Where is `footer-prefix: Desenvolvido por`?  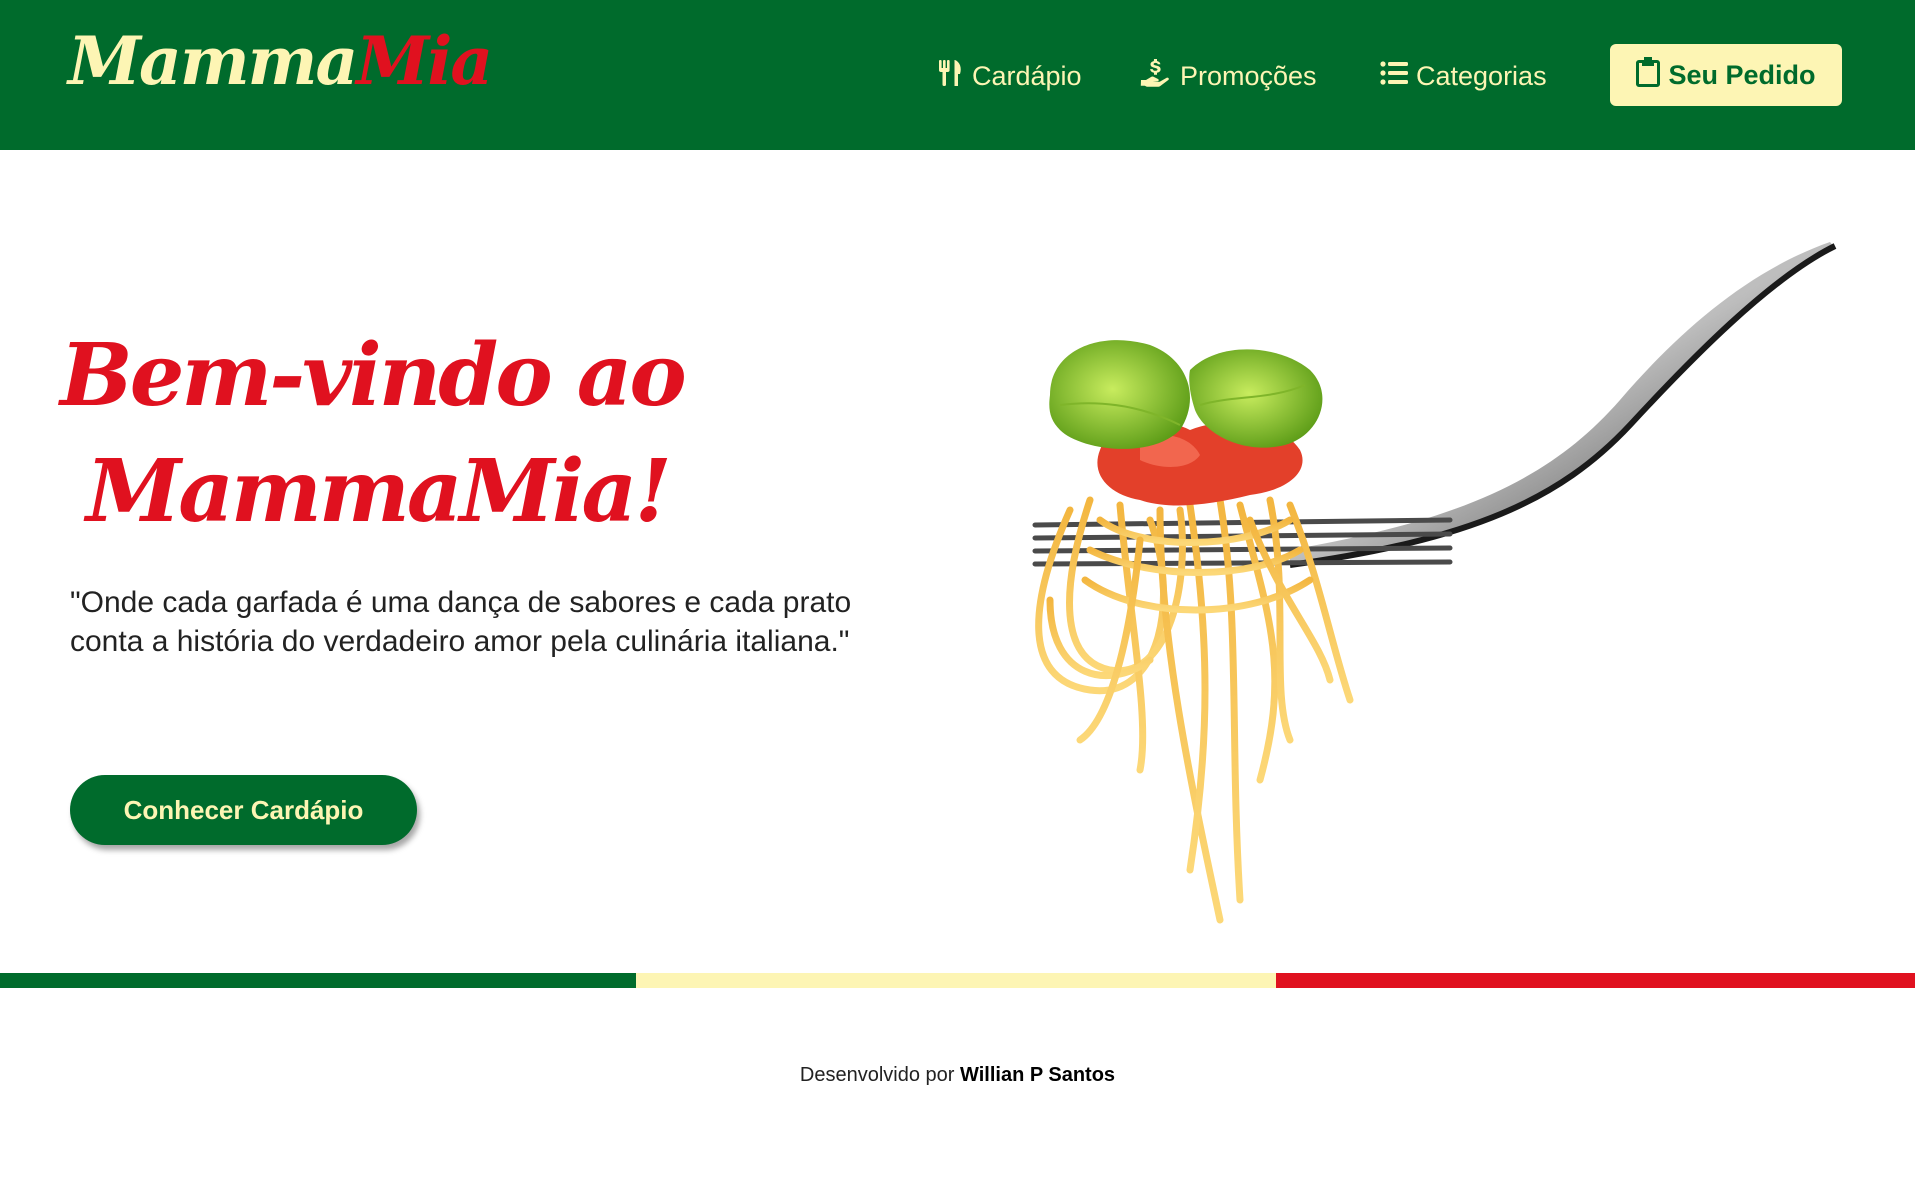
footer-prefix: Desenvolvido por is located at coordinates (877, 1075).